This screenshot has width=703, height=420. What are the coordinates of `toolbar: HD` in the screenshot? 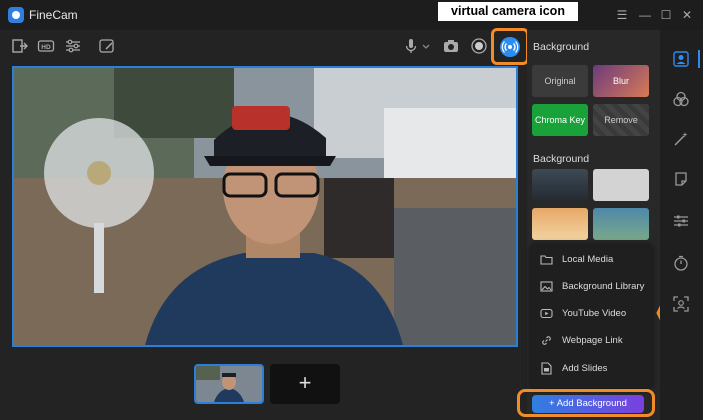 It's located at (263, 46).